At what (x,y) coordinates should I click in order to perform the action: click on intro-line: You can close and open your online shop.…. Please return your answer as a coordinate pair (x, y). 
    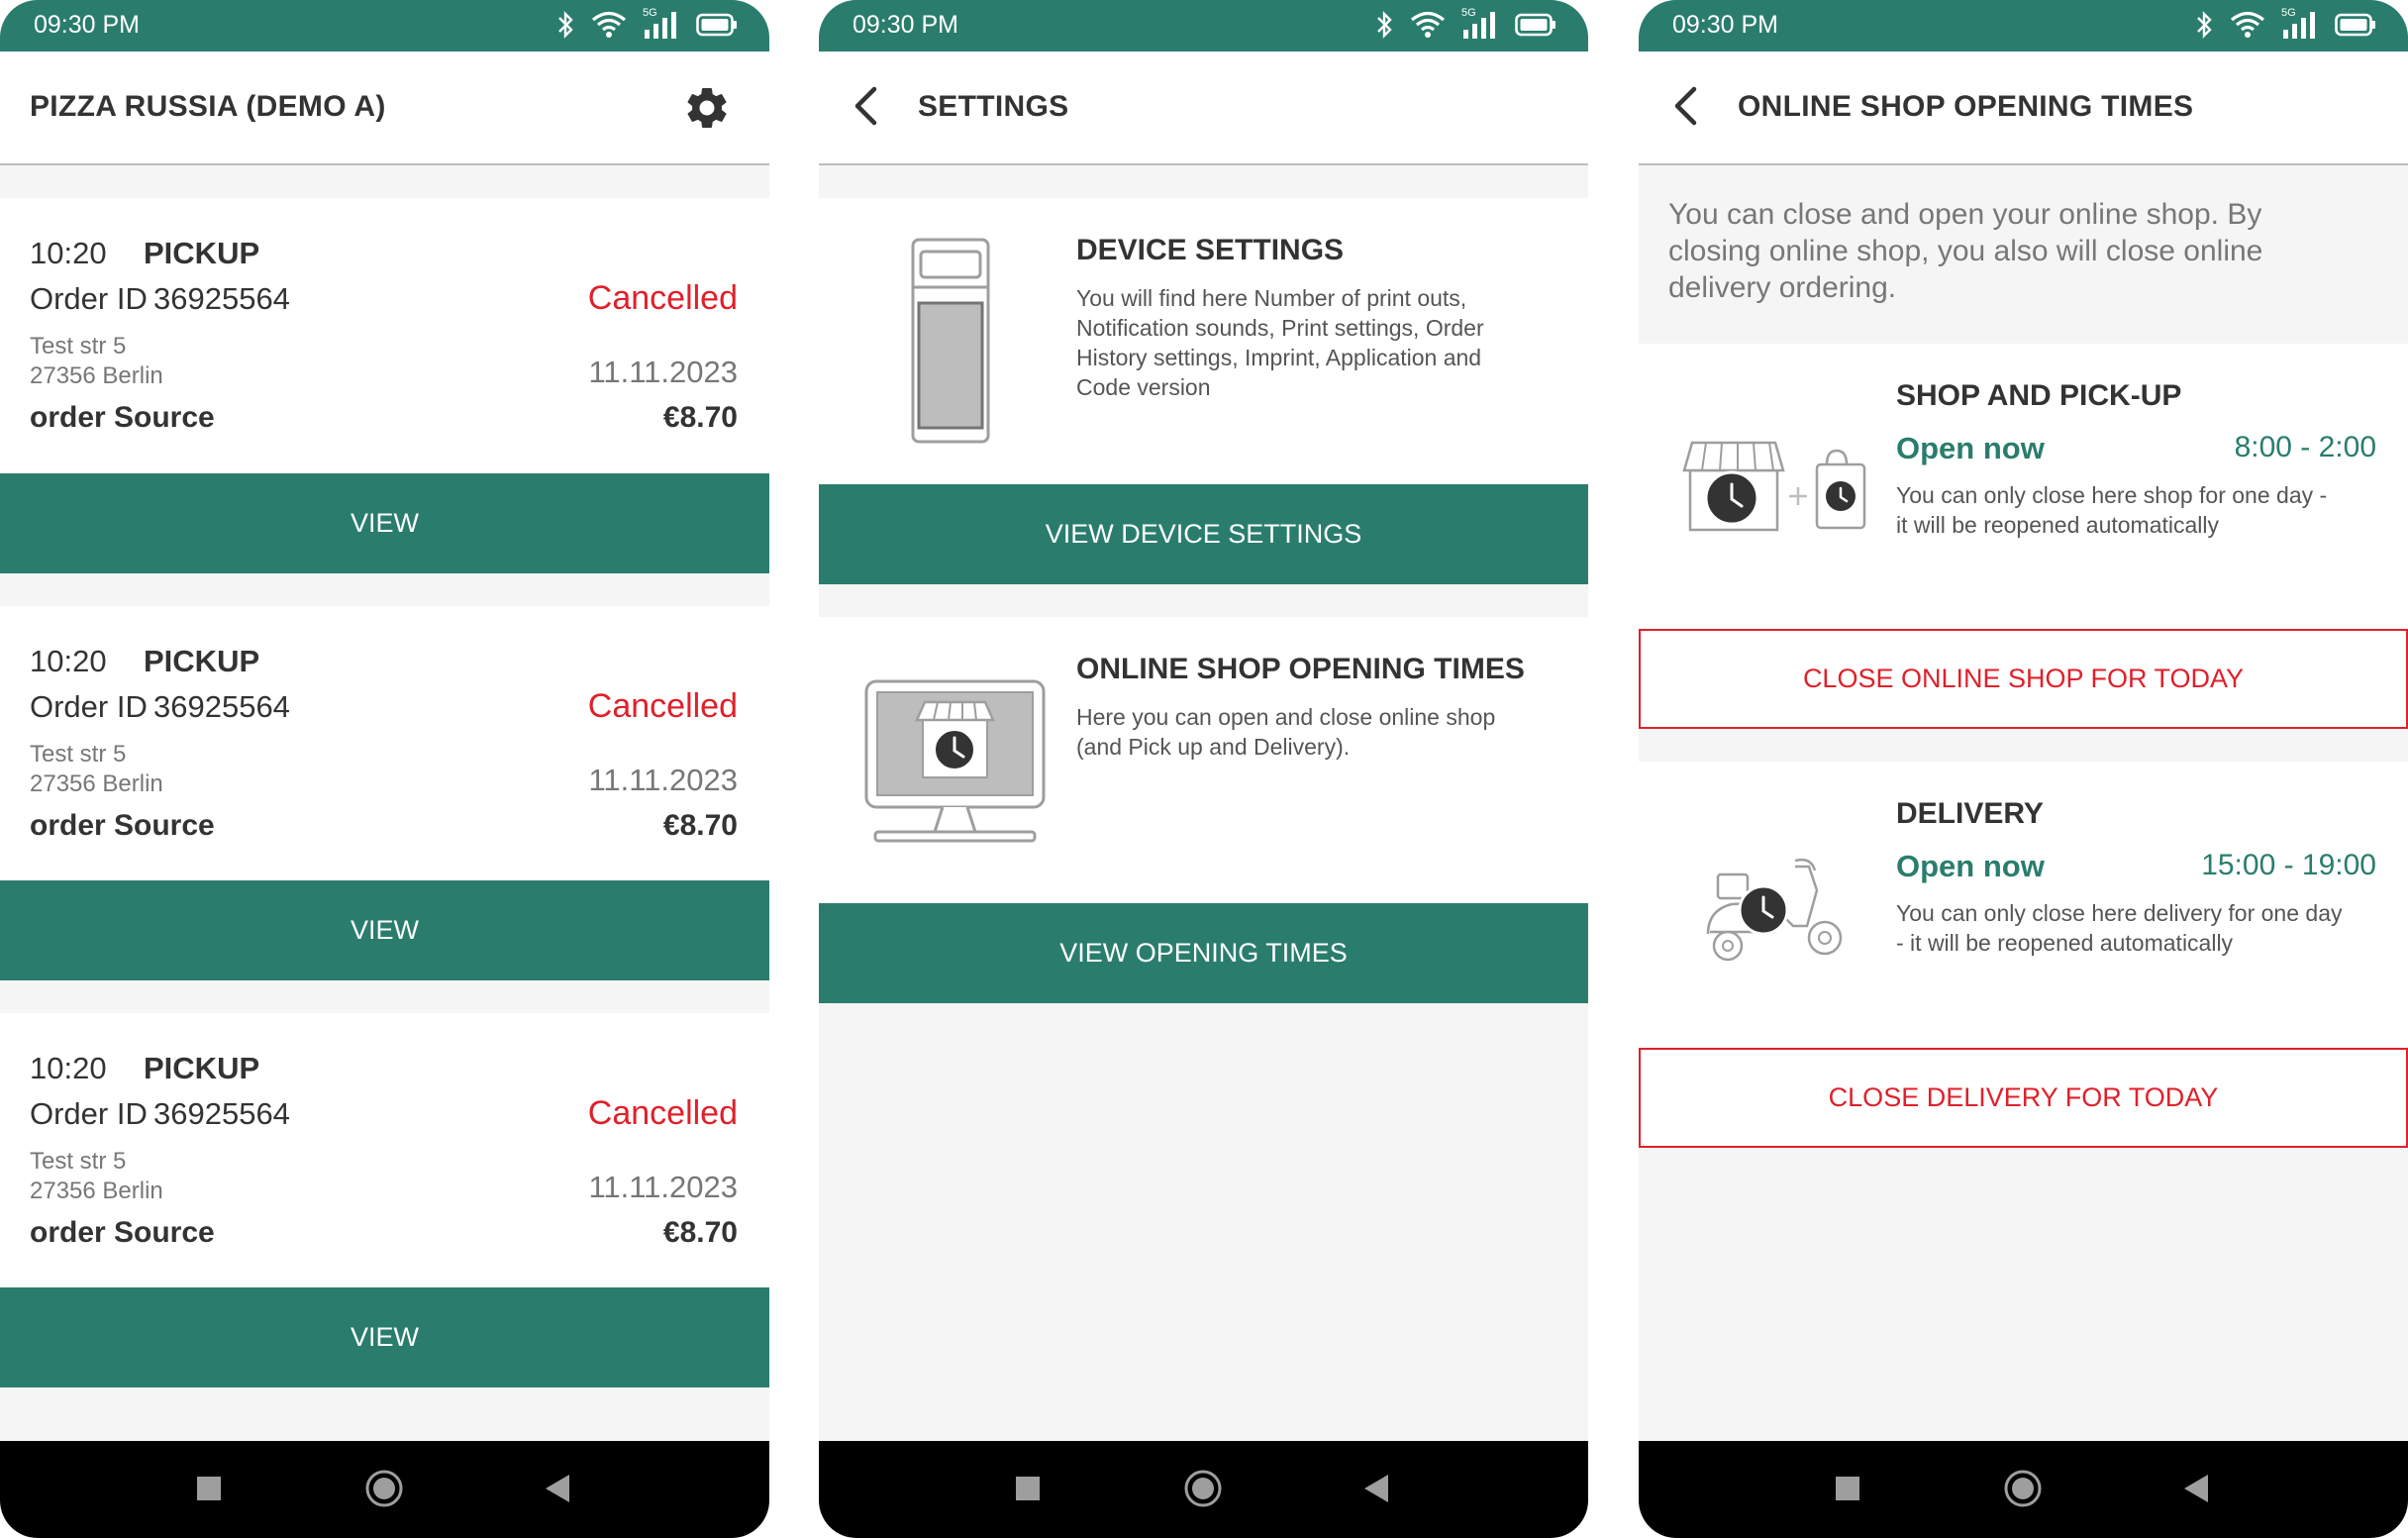
    Looking at the image, I should click on (1965, 214).